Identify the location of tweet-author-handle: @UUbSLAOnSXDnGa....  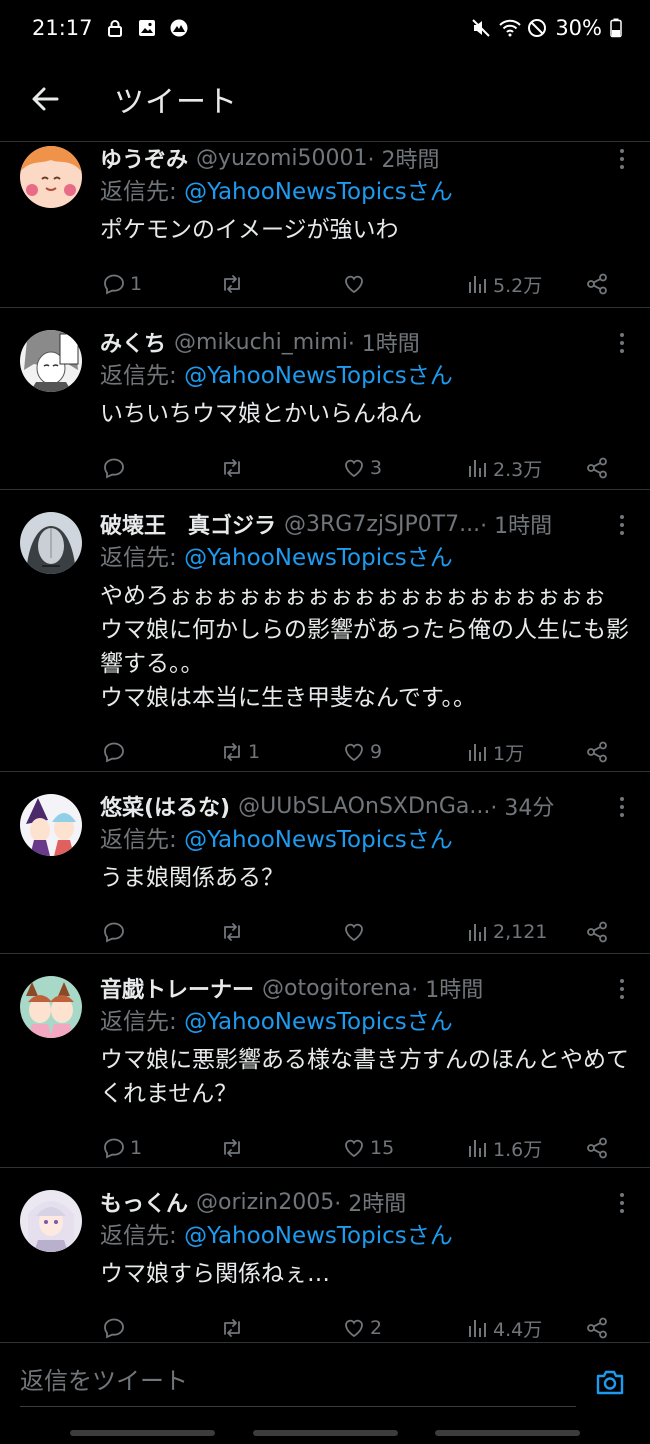
(364, 806).